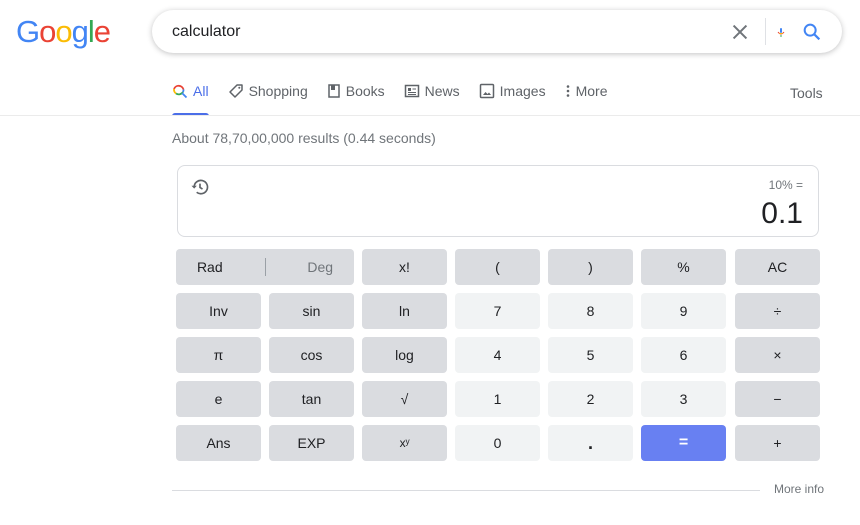  What do you see at coordinates (218, 443) in the screenshot?
I see `key-answer: Ans` at bounding box center [218, 443].